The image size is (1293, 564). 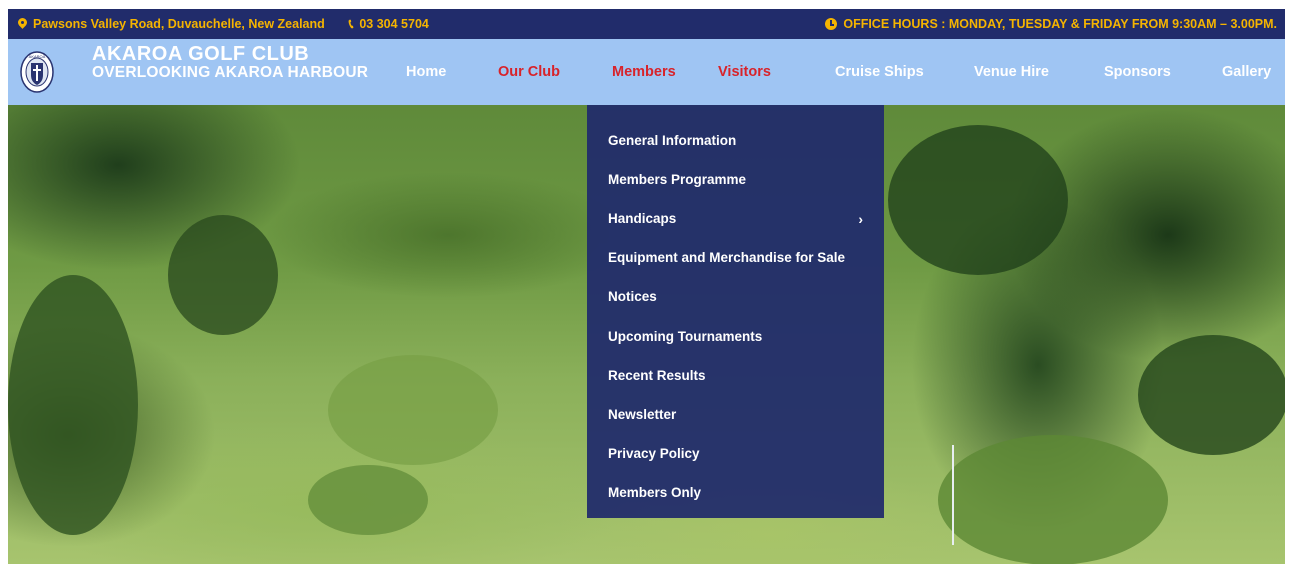 I want to click on clock-icon, so click(x=831, y=24).